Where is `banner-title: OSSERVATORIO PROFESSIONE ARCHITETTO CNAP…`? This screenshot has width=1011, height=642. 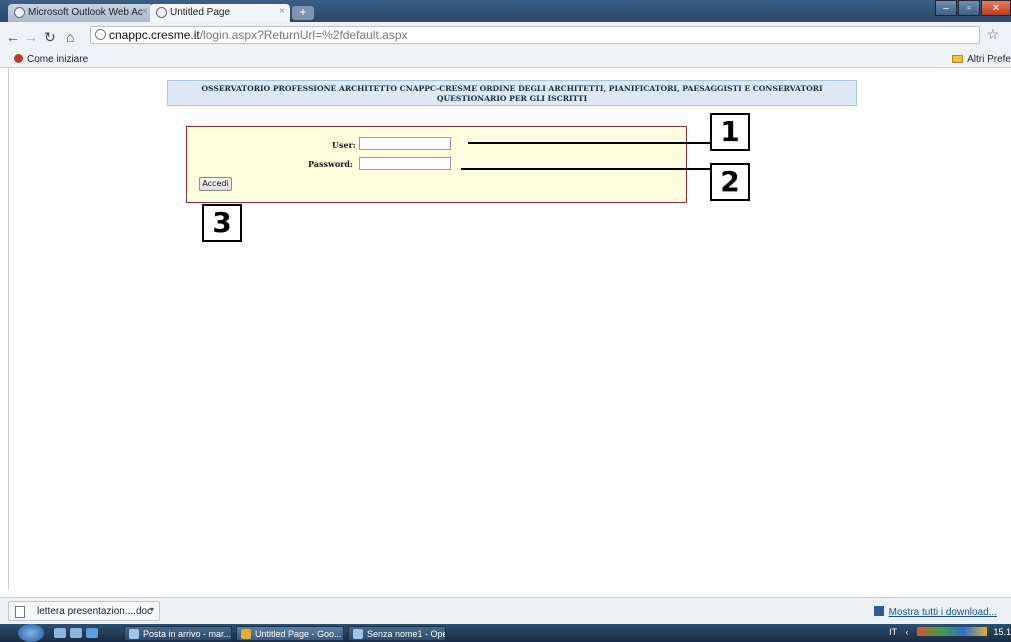 banner-title: OSSERVATORIO PROFESSIONE ARCHITETTO CNAP… is located at coordinates (512, 88).